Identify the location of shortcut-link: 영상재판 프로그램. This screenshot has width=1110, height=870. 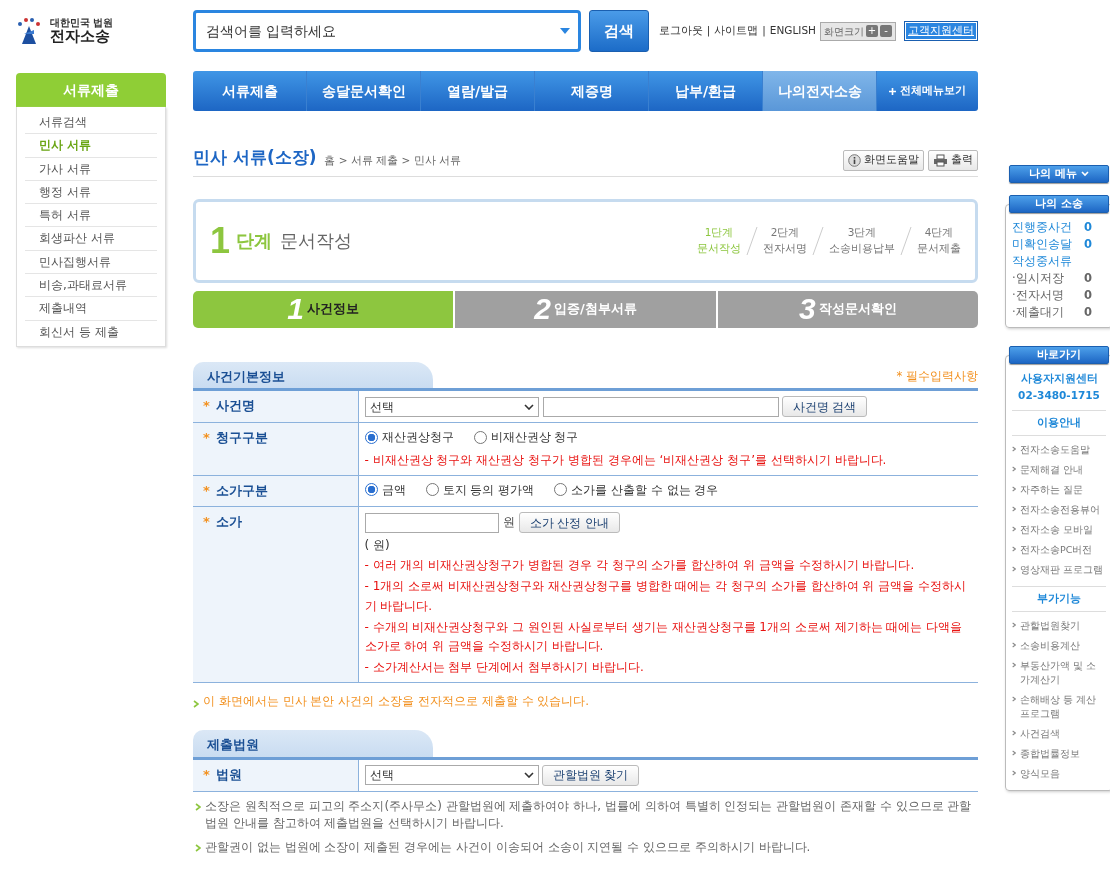
(1062, 569).